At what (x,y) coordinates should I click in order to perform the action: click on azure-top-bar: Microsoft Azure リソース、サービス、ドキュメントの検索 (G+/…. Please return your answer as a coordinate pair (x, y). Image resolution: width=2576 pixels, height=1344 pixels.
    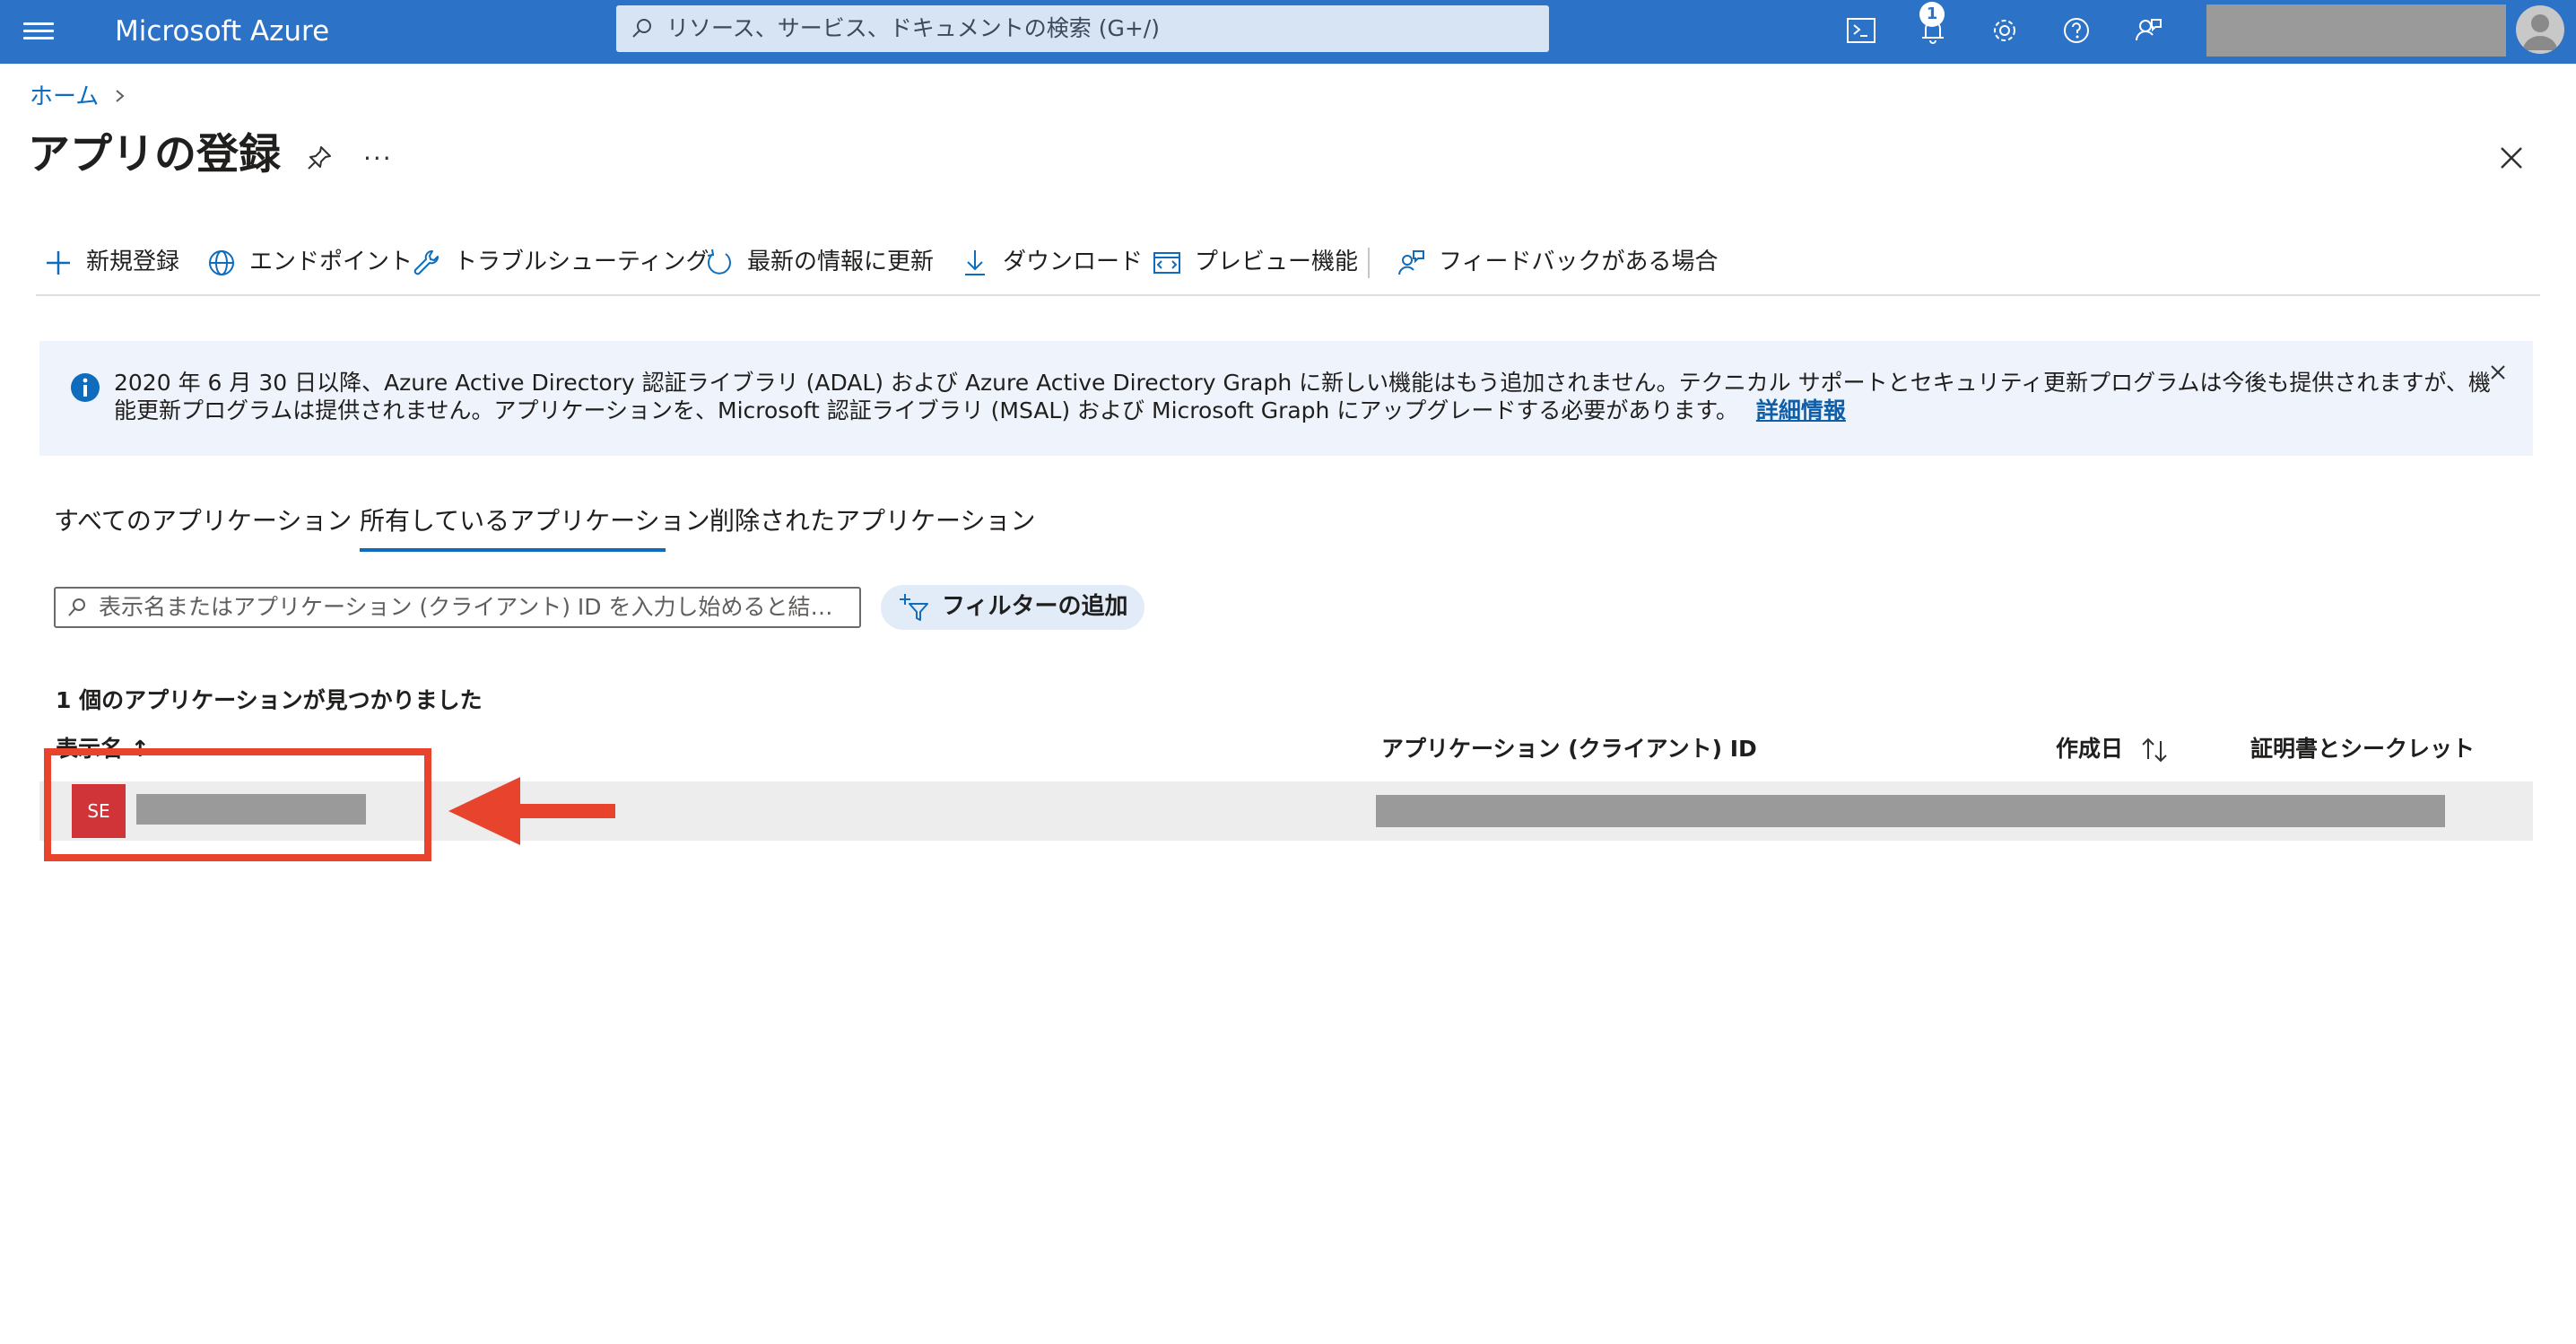
    Looking at the image, I should click on (1288, 32).